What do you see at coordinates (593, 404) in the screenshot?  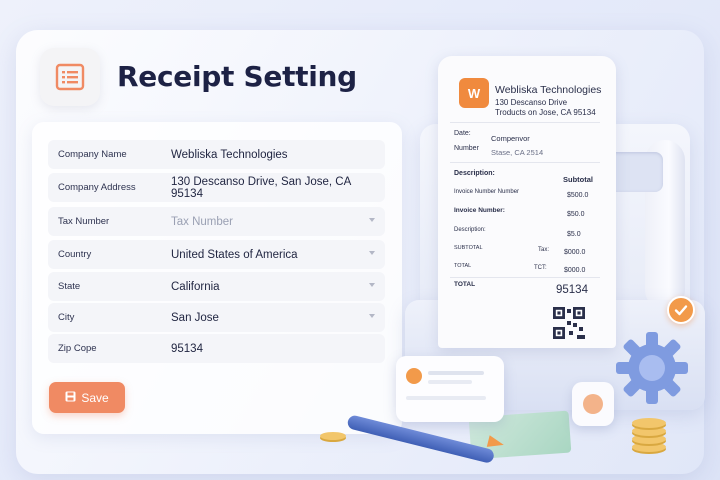 I see `coin-box-illustration` at bounding box center [593, 404].